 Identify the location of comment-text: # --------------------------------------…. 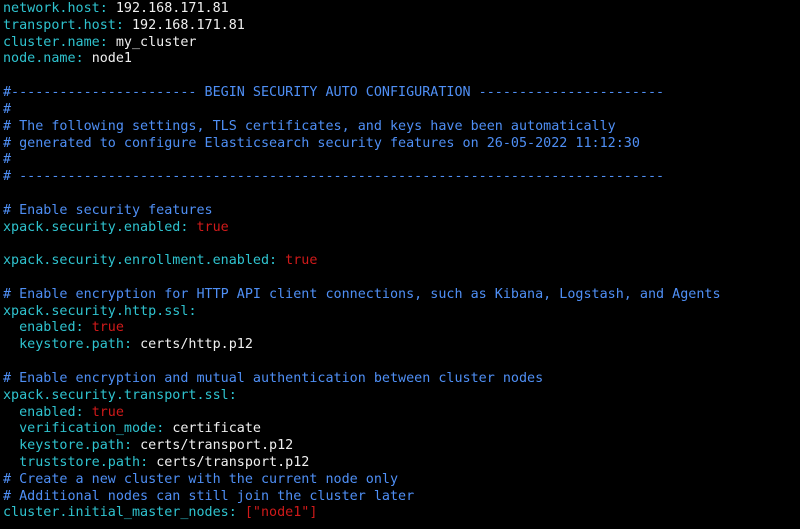
(334, 177).